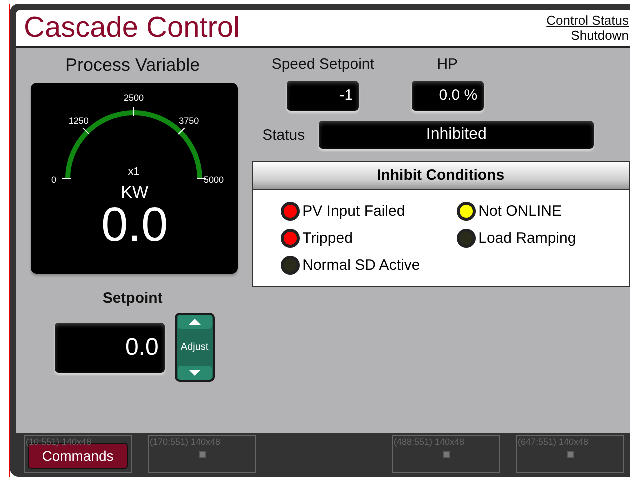 Image resolution: width=630 pixels, height=479 pixels. I want to click on gauge-multiplier: x1, so click(134, 172).